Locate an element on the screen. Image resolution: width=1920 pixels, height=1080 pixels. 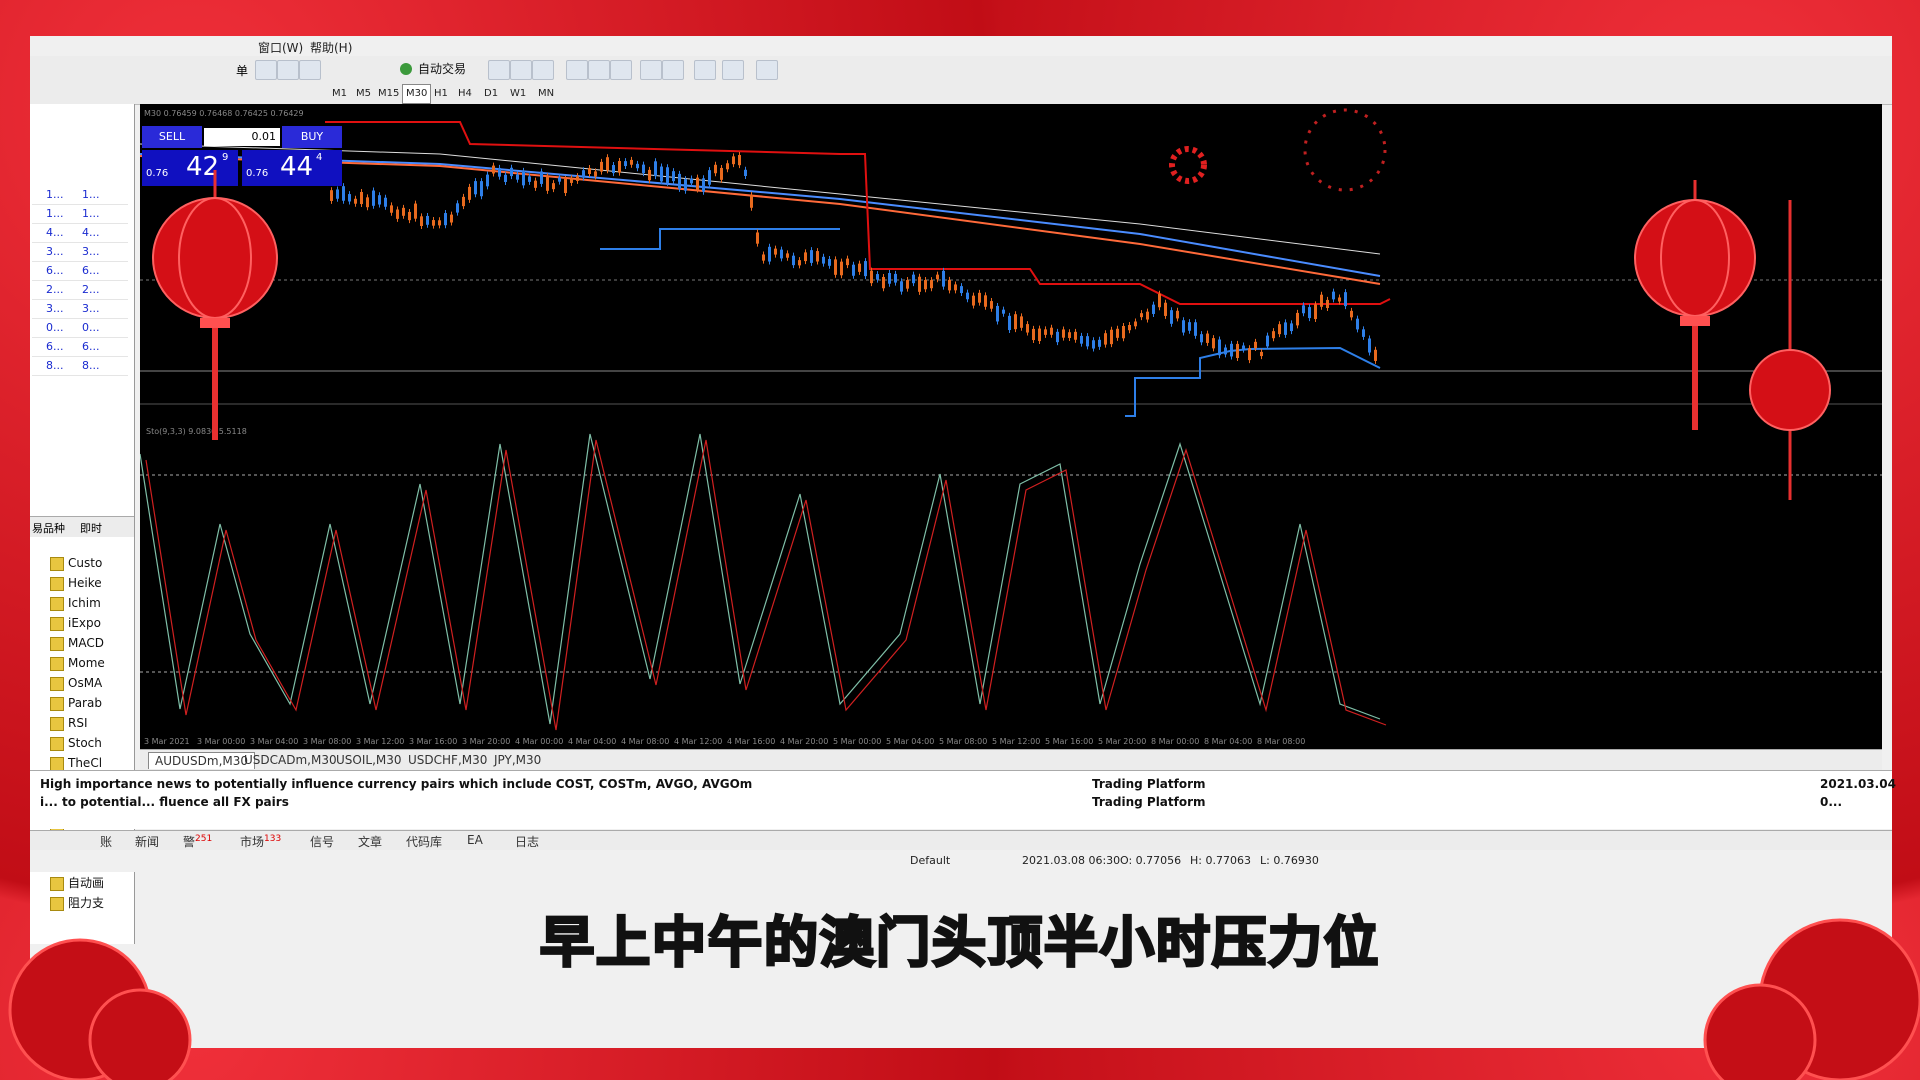
chart-tab-usdchf: USDCHF,M30 is located at coordinates (447, 760).